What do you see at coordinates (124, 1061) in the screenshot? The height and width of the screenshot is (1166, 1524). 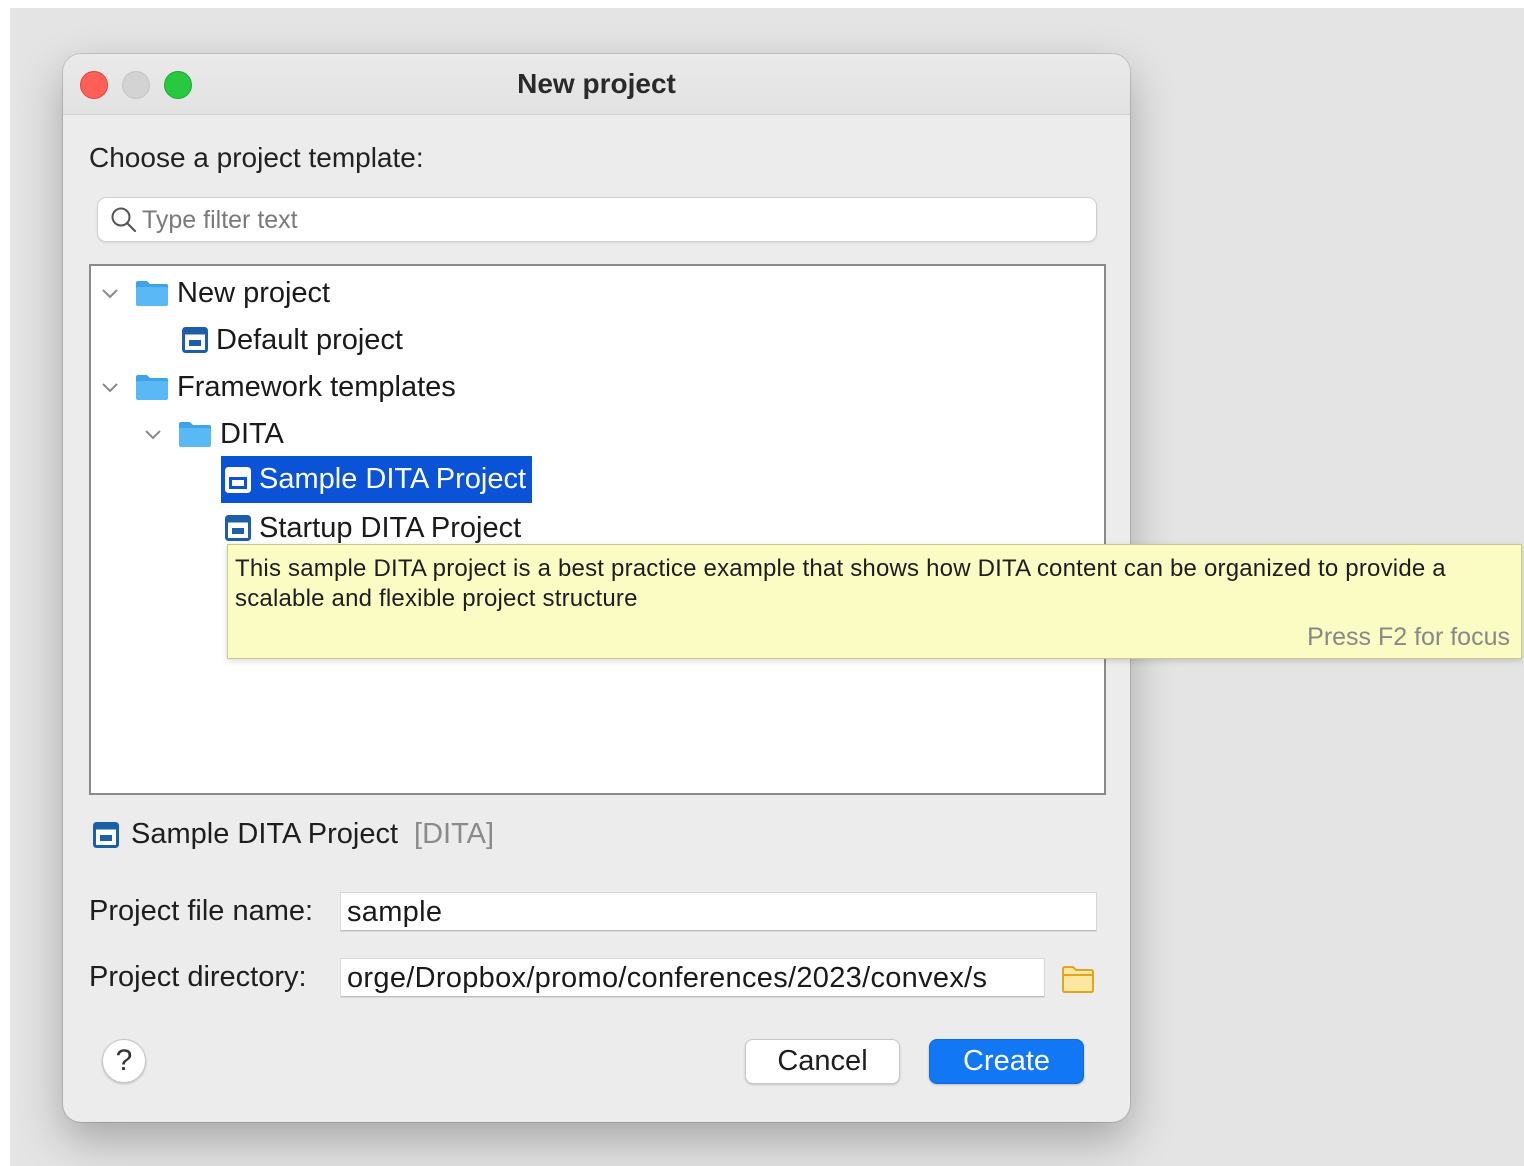 I see `help-button: ?` at bounding box center [124, 1061].